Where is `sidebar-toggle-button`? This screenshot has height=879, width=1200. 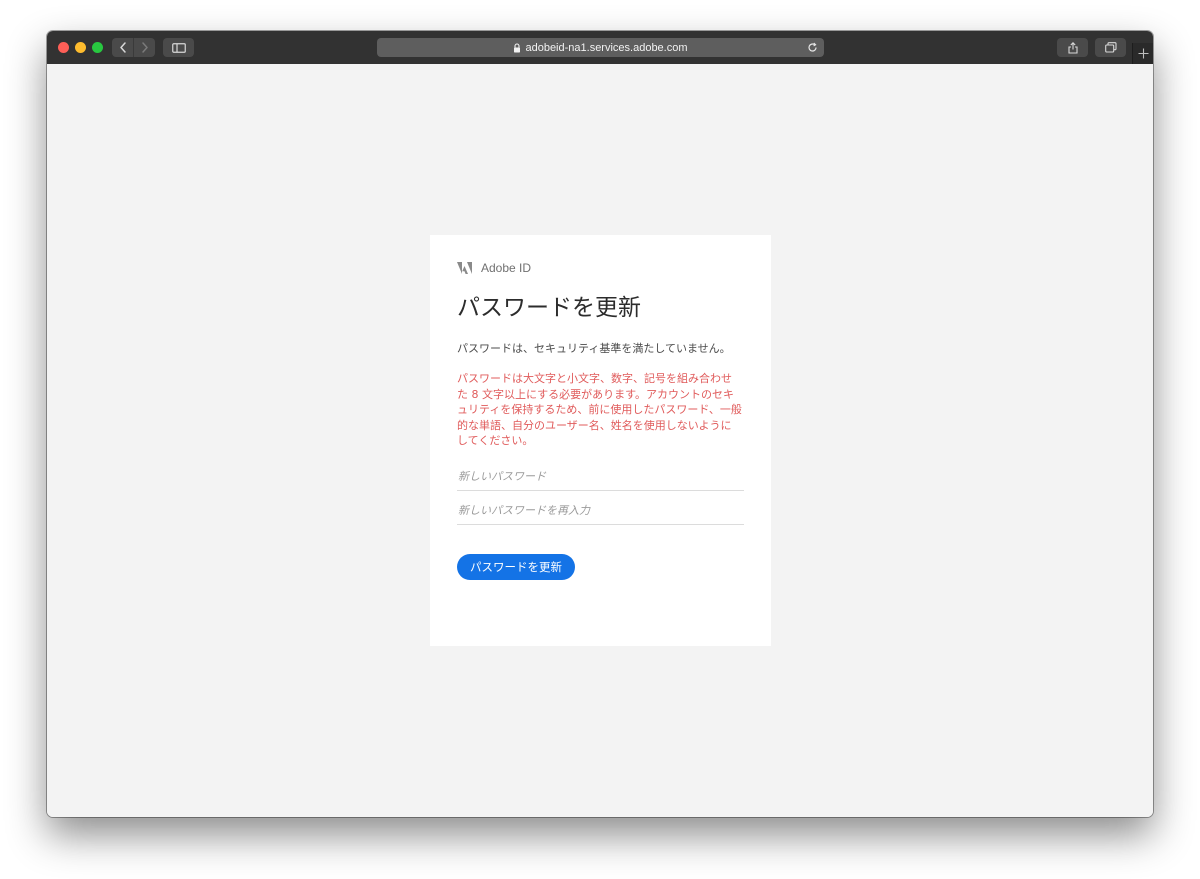
sidebar-toggle-button is located at coordinates (178, 47).